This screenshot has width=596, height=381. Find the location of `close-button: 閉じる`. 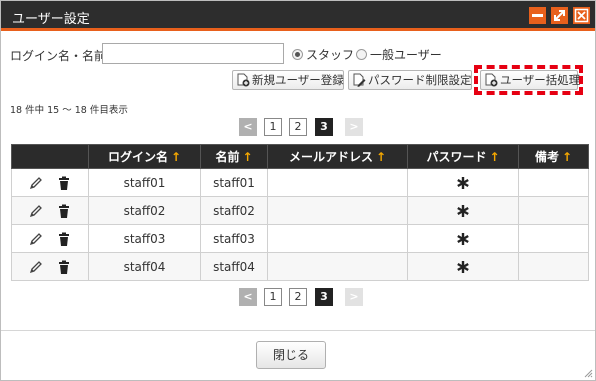

close-button: 閉じる is located at coordinates (291, 355).